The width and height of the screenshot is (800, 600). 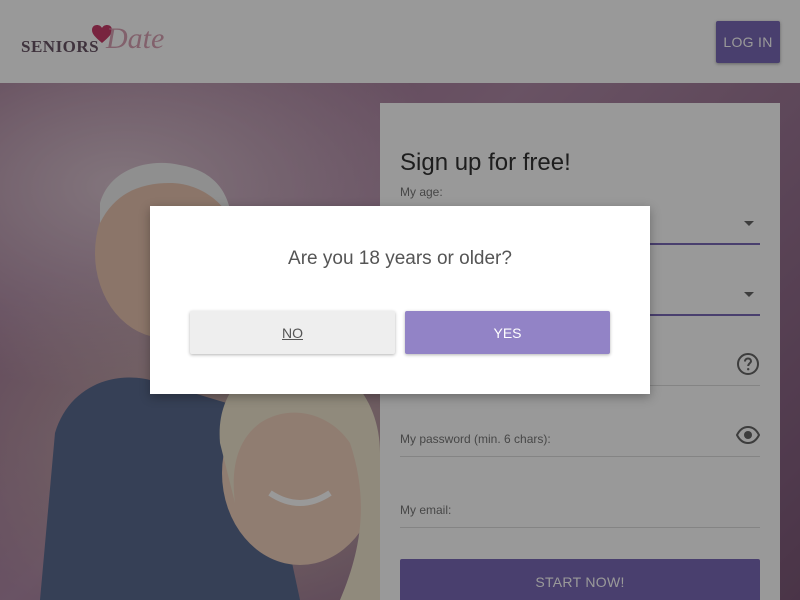 What do you see at coordinates (507, 332) in the screenshot?
I see `yes-button: YES` at bounding box center [507, 332].